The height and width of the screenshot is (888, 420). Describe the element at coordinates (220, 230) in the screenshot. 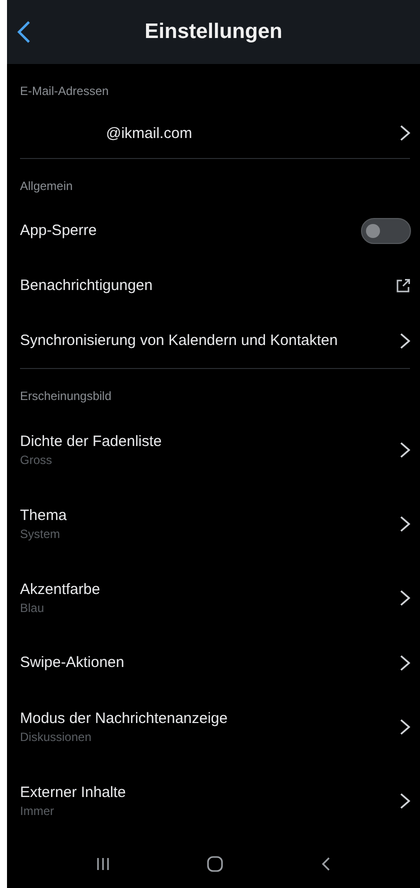

I see `settings-row: App-Sperre` at that location.